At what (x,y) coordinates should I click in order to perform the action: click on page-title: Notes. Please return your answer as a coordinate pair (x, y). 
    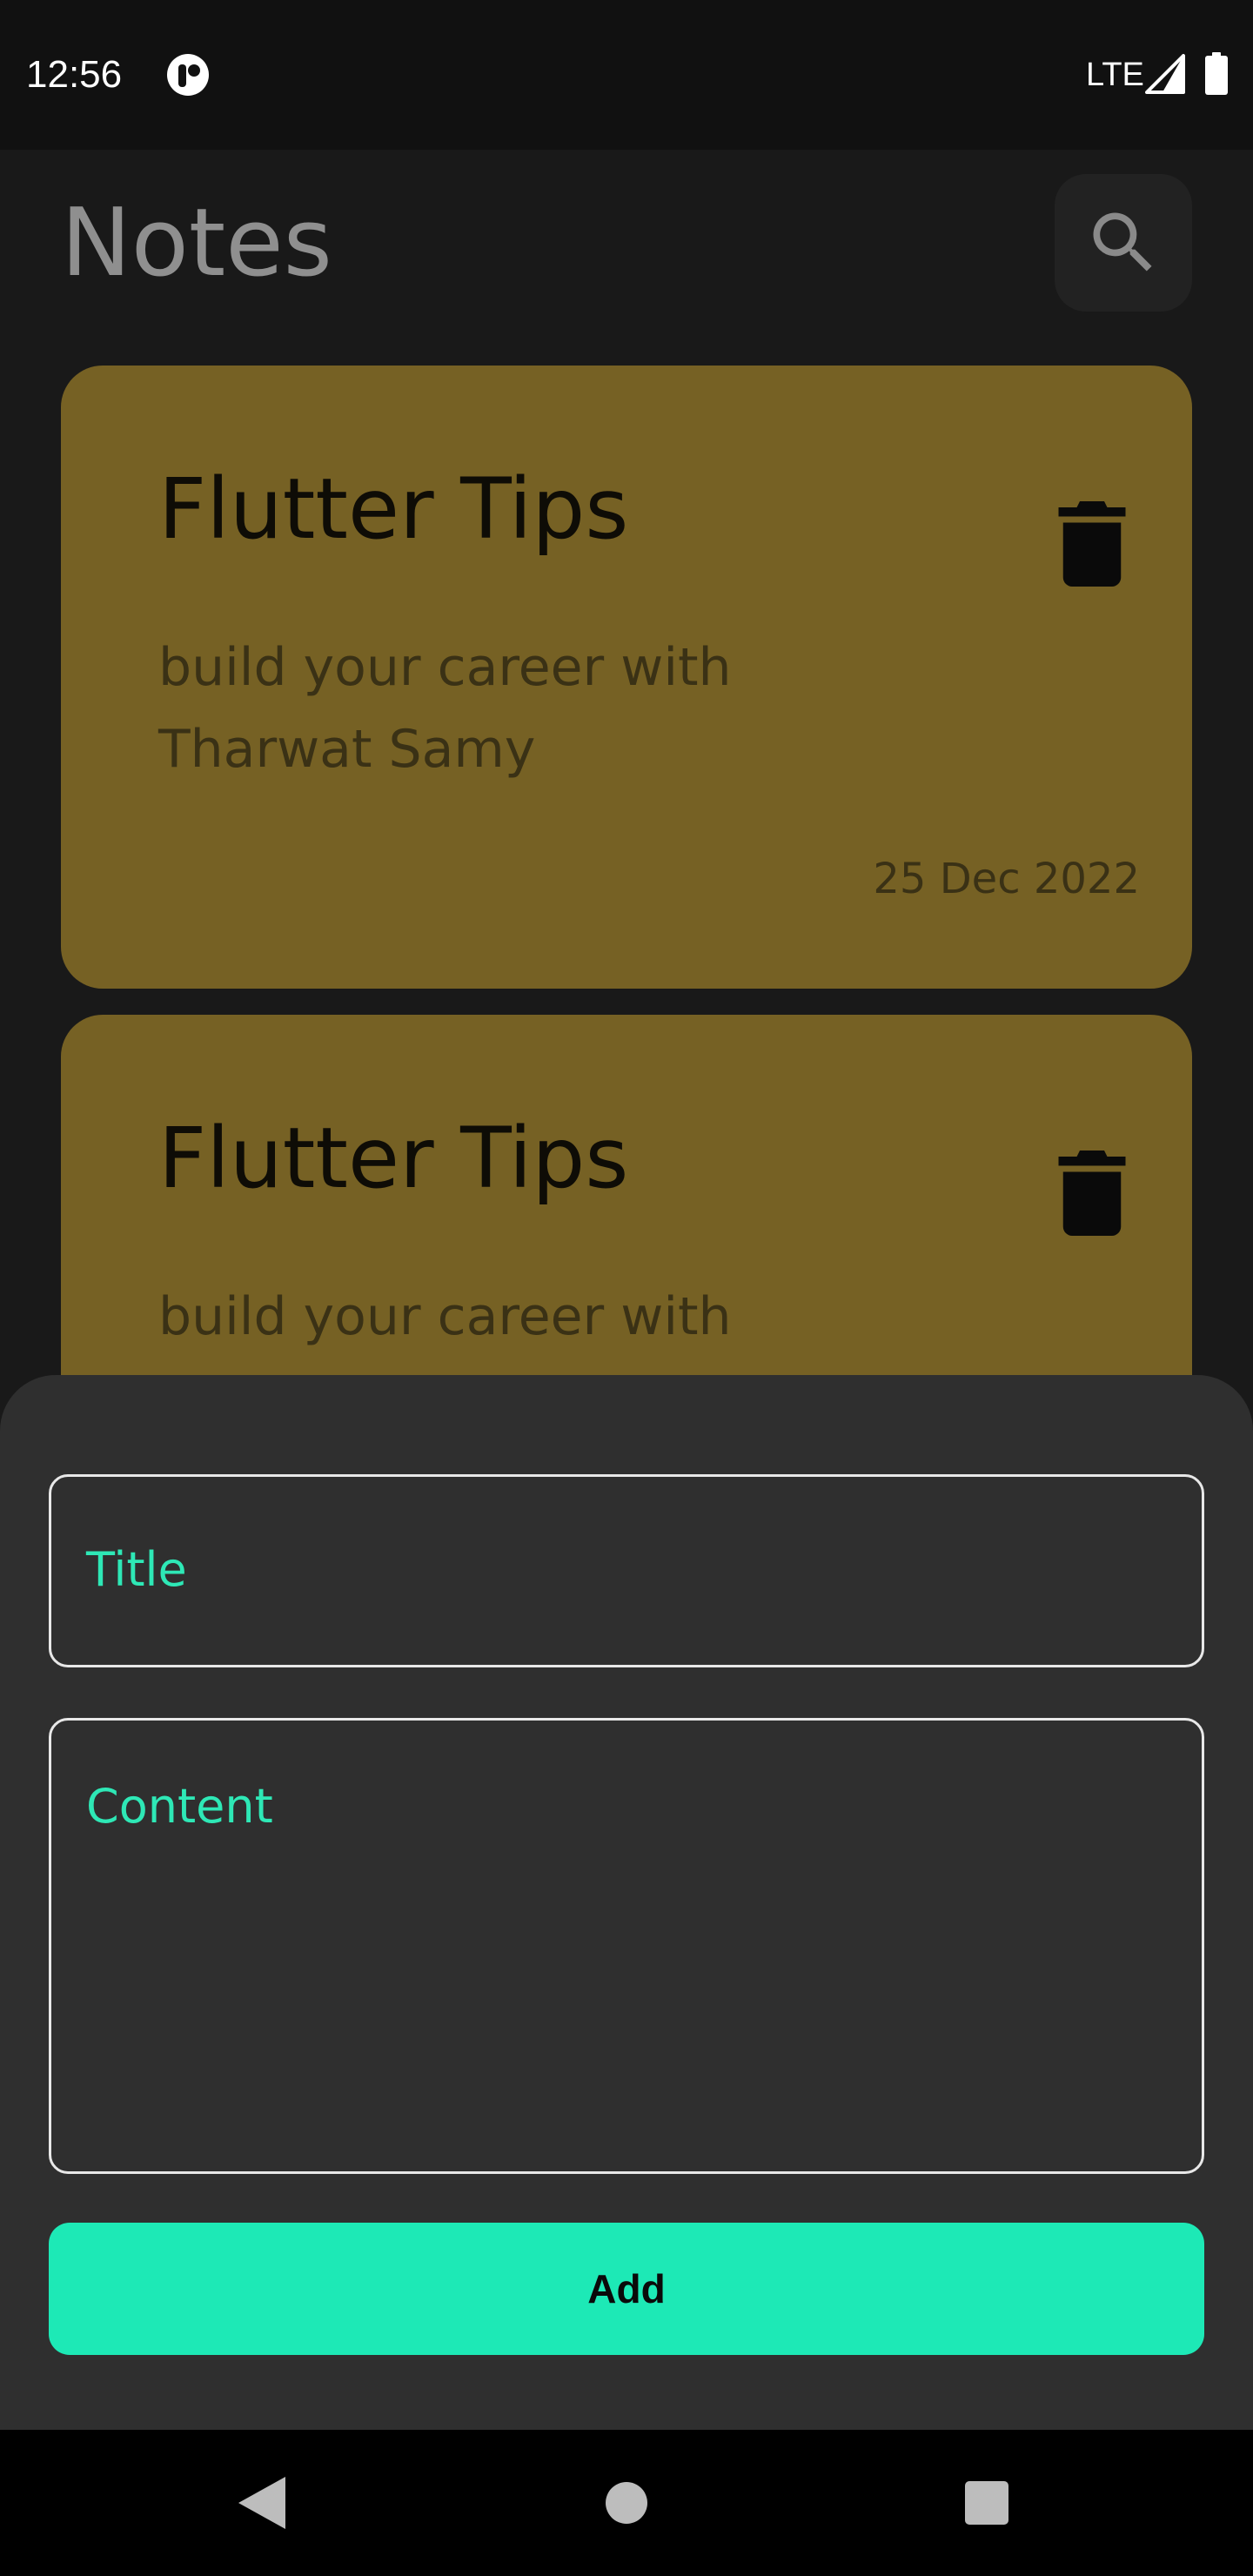
    Looking at the image, I should click on (196, 244).